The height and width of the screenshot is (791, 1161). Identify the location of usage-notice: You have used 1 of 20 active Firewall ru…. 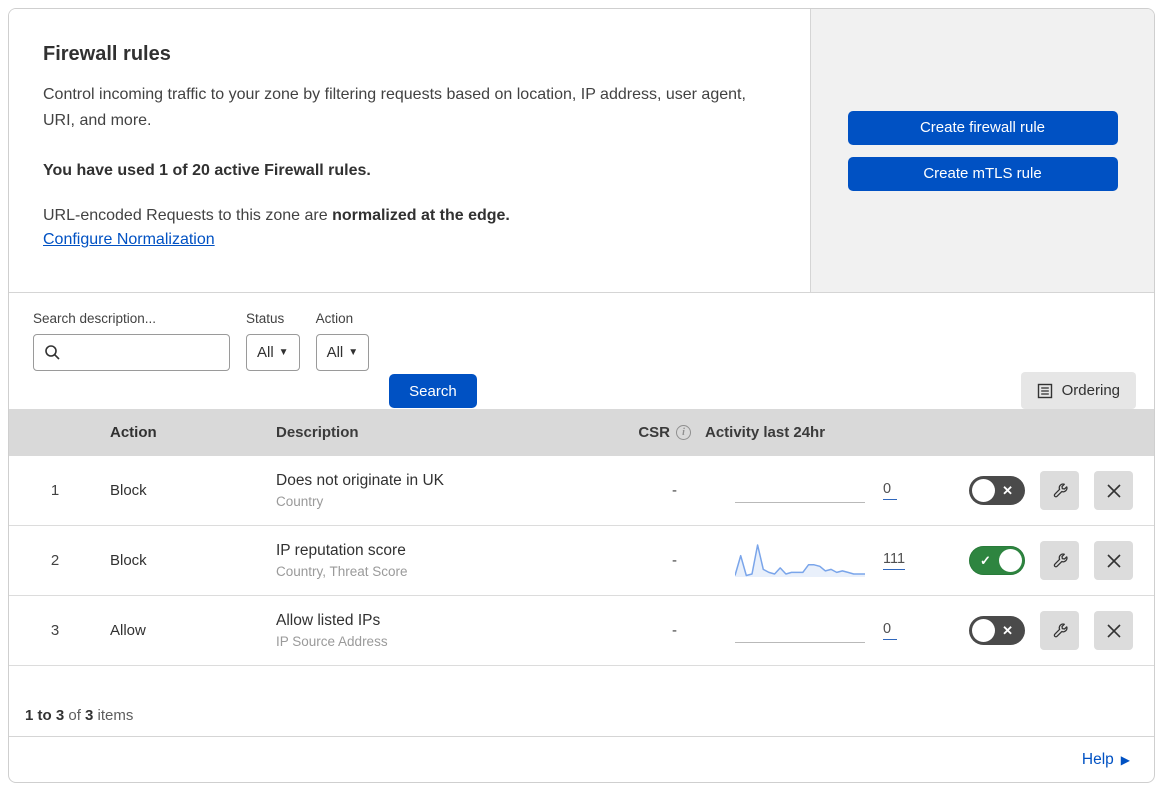
(207, 170).